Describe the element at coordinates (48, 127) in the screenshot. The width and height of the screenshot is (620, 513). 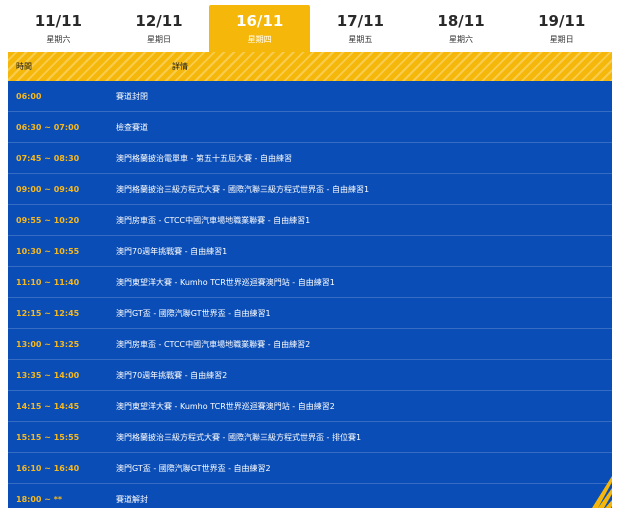
I see `row-time: 06:30 ~ 07:00` at that location.